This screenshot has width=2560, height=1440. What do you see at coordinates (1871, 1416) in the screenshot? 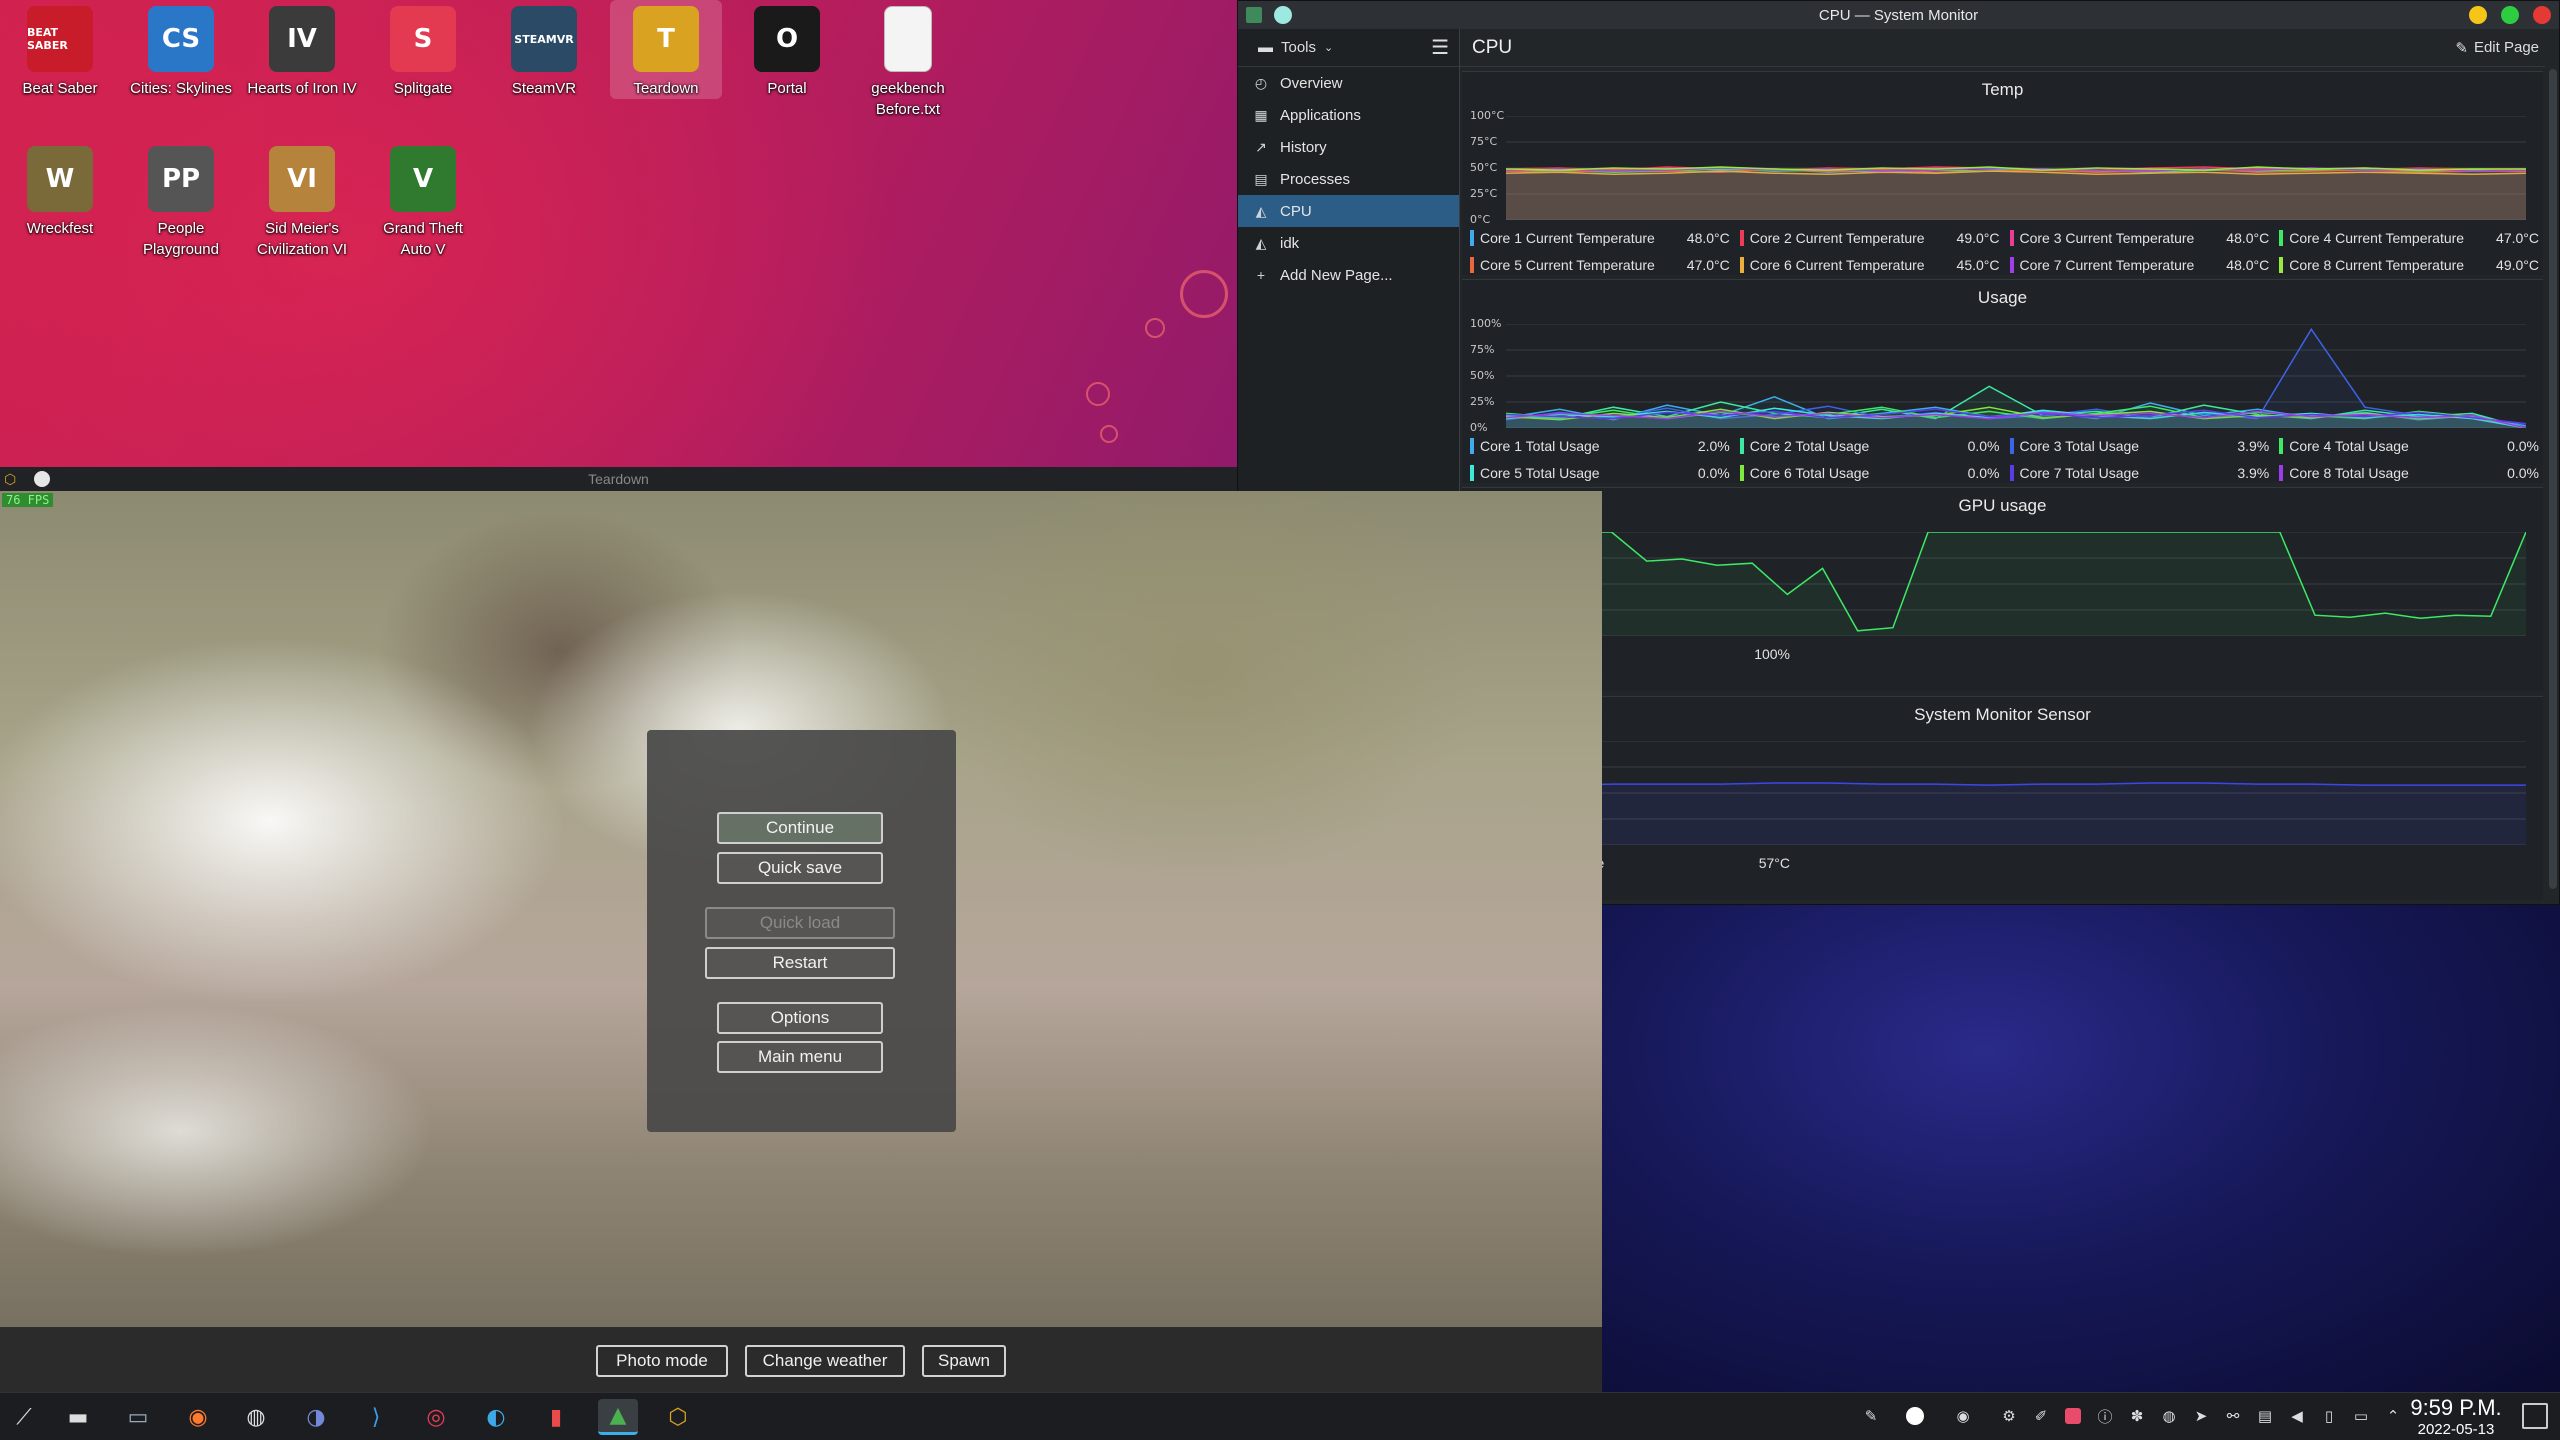
I see `pen-tray-icon: ✎` at bounding box center [1871, 1416].